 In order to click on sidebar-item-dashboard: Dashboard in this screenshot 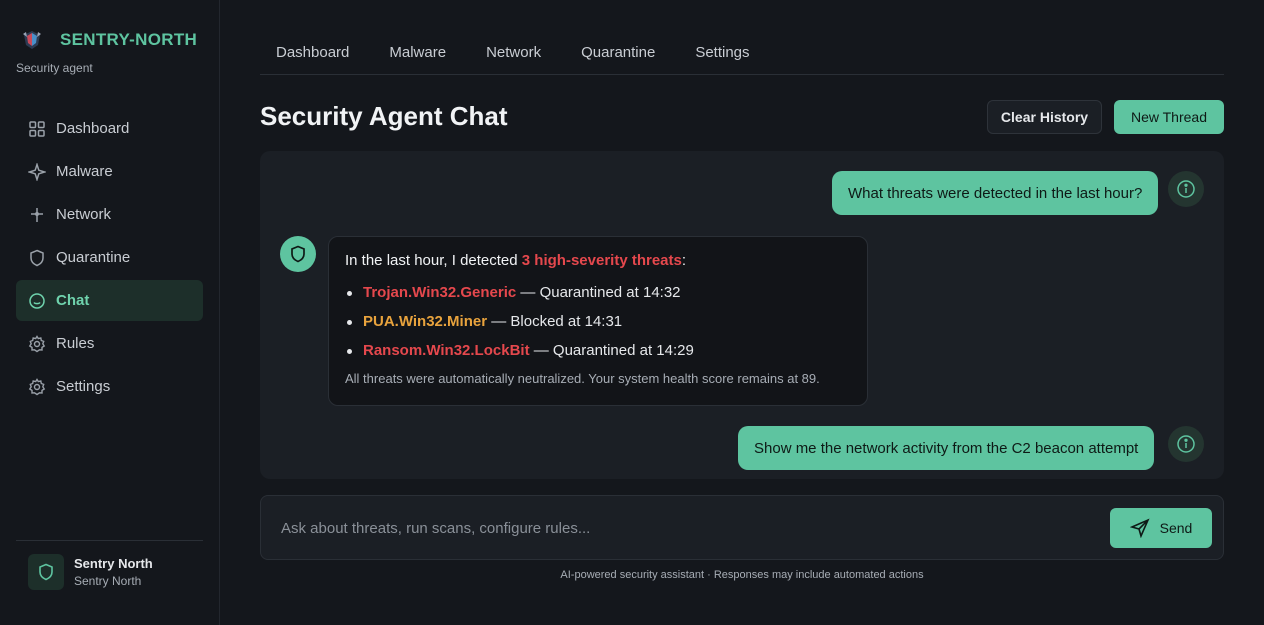, I will do `click(109, 128)`.